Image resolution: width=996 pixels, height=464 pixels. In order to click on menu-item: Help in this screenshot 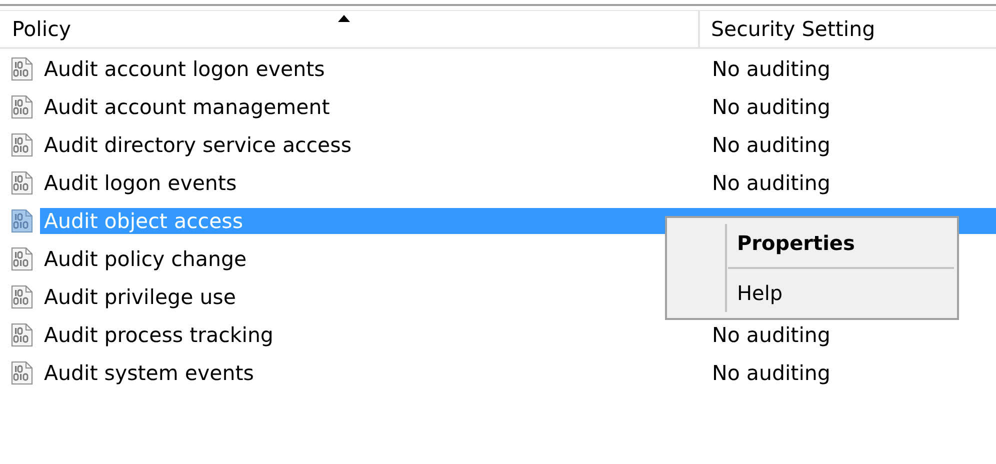, I will do `click(812, 293)`.